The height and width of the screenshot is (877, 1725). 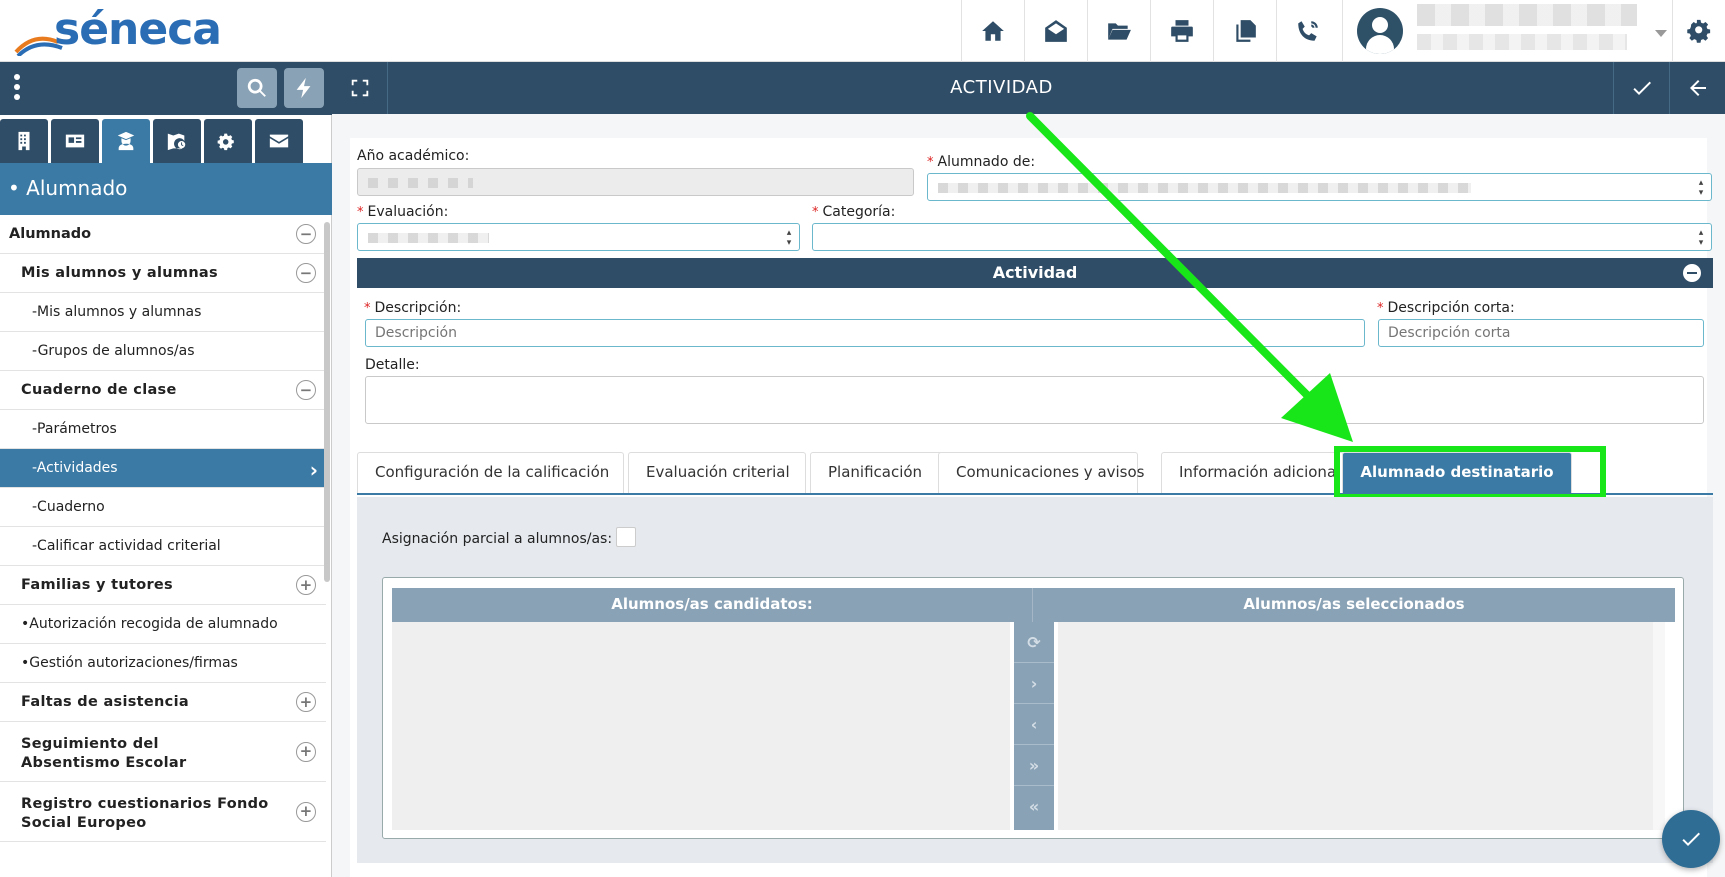 What do you see at coordinates (1034, 724) in the screenshot?
I see `move-left-button: ‹` at bounding box center [1034, 724].